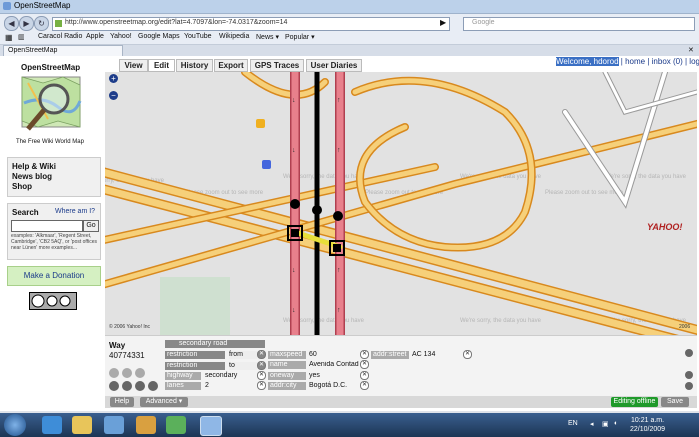 The height and width of the screenshot is (437, 699). Describe the element at coordinates (694, 61) in the screenshot. I see `logout-link: logout` at that location.